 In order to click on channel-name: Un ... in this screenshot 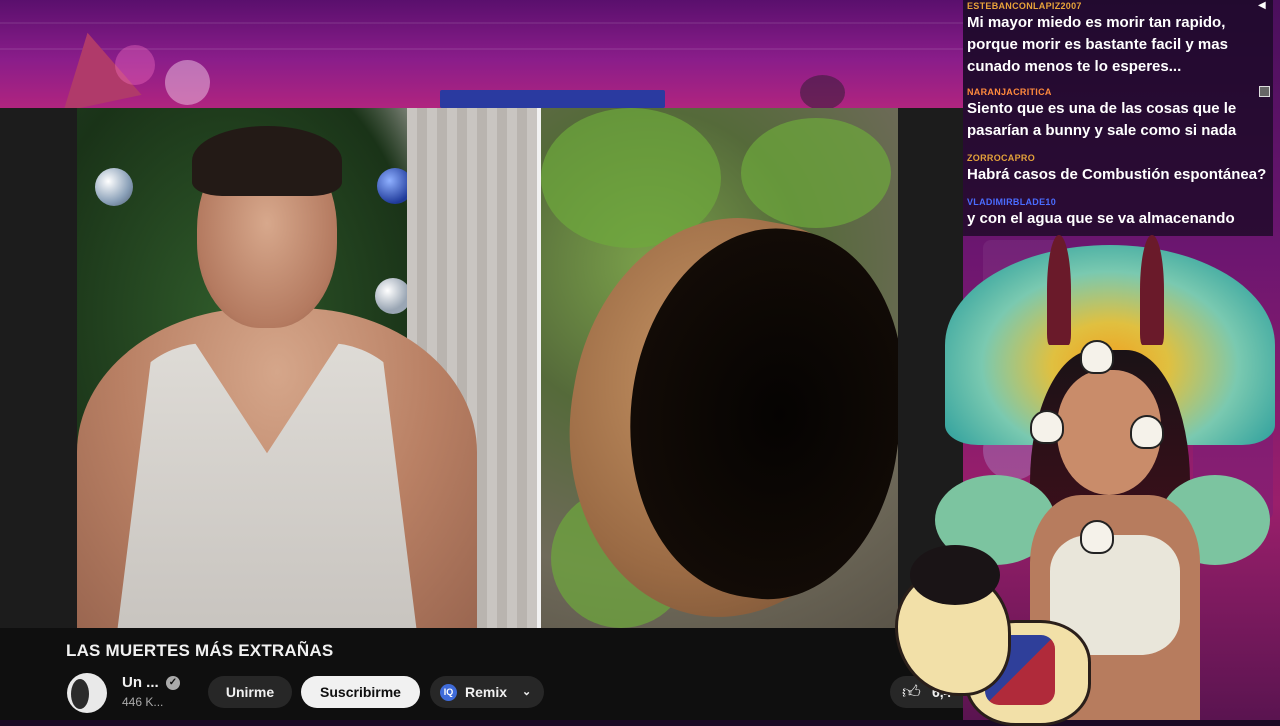, I will do `click(140, 682)`.